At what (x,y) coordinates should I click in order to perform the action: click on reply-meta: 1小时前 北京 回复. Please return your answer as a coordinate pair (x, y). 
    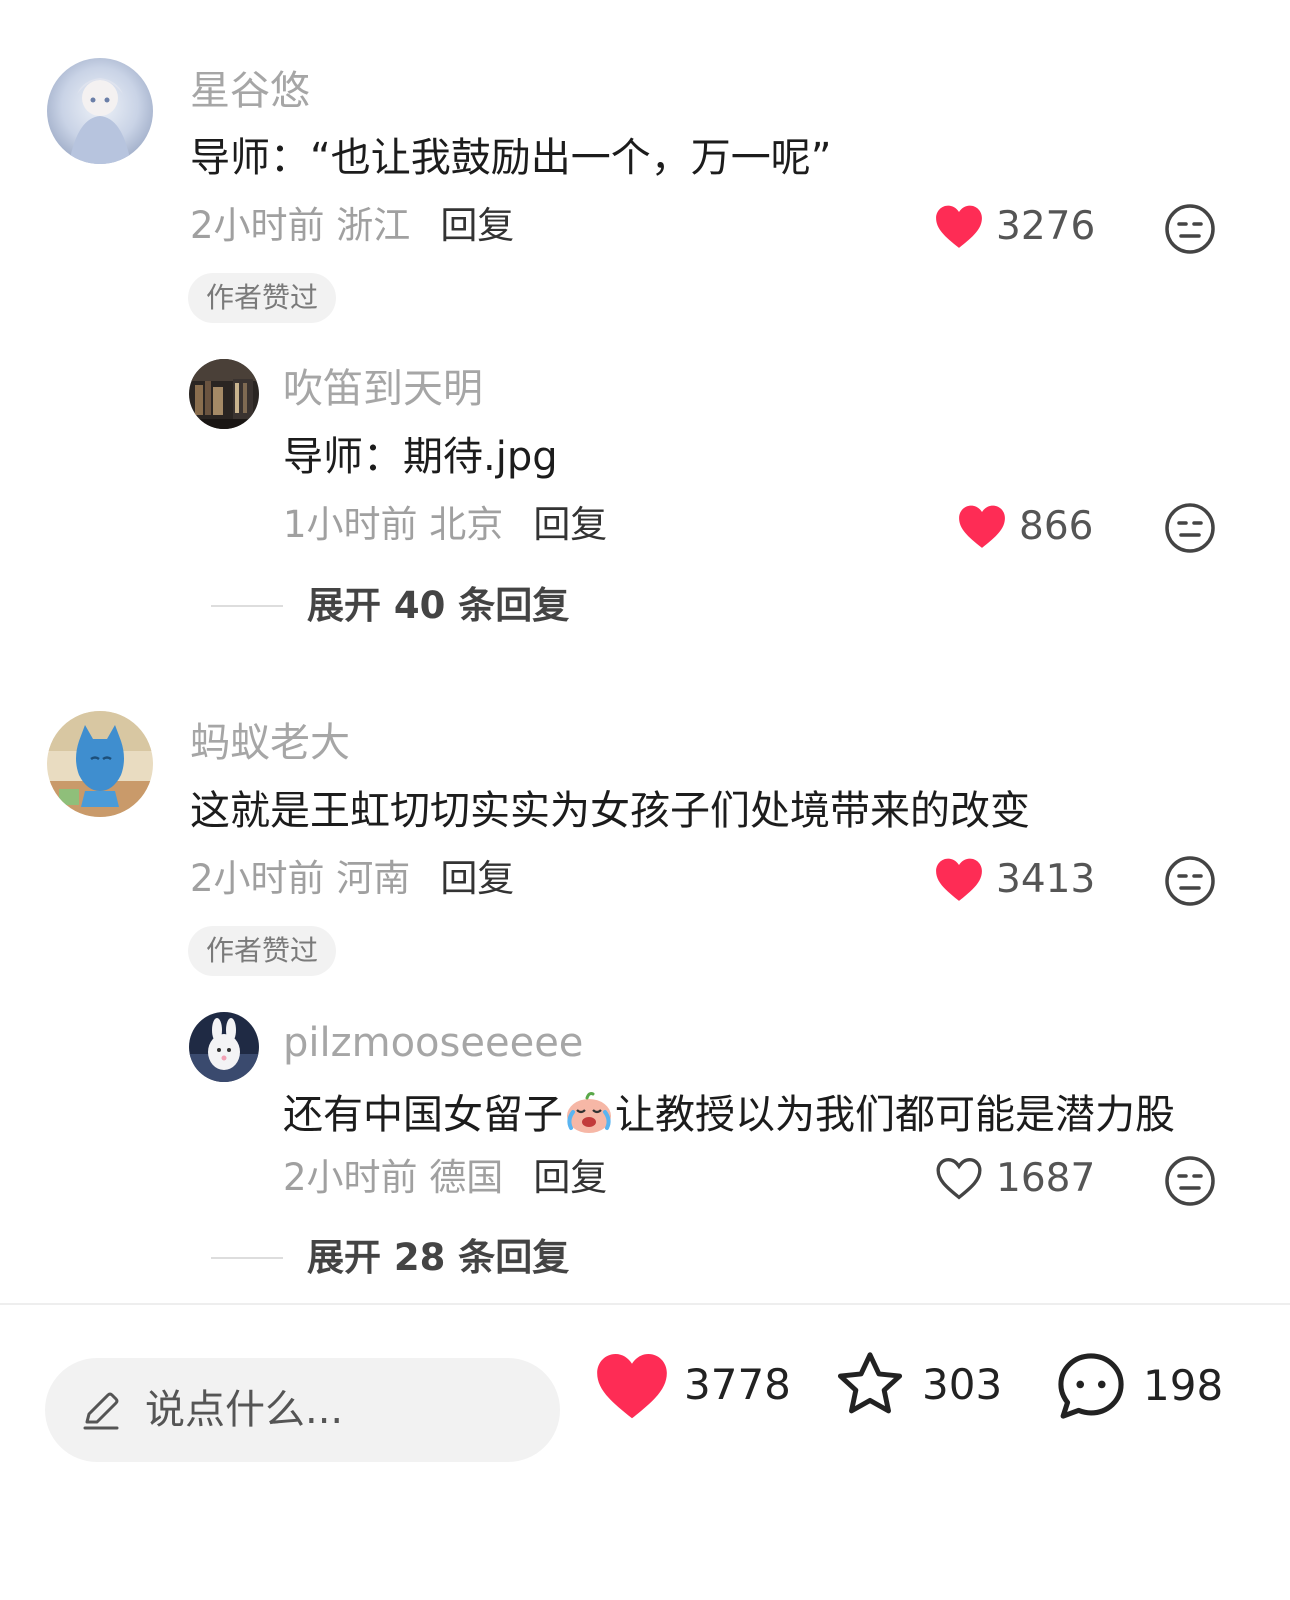
    Looking at the image, I should click on (445, 524).